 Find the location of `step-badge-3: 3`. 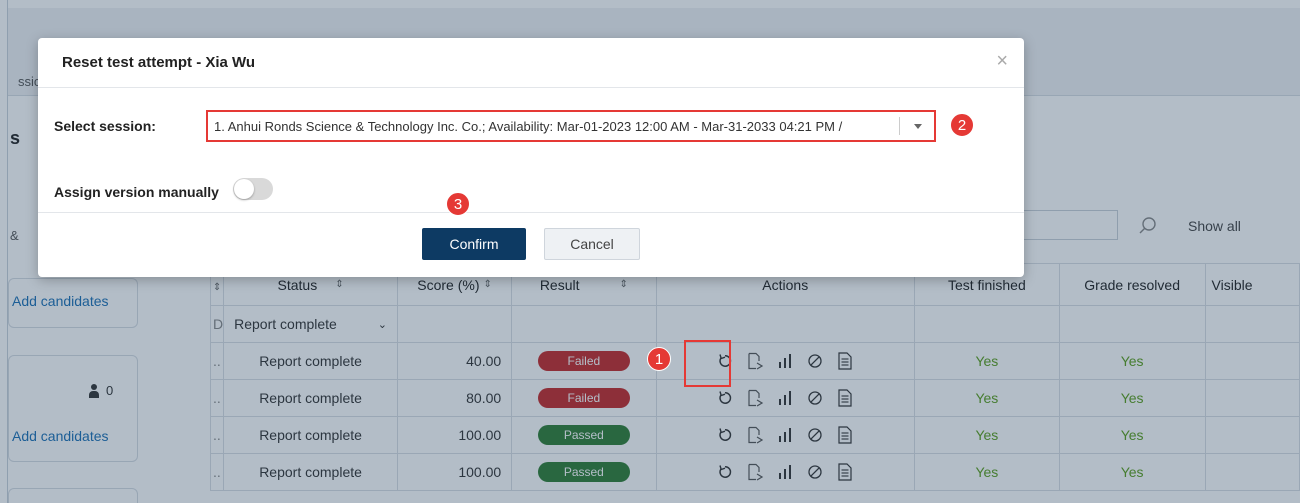

step-badge-3: 3 is located at coordinates (458, 204).